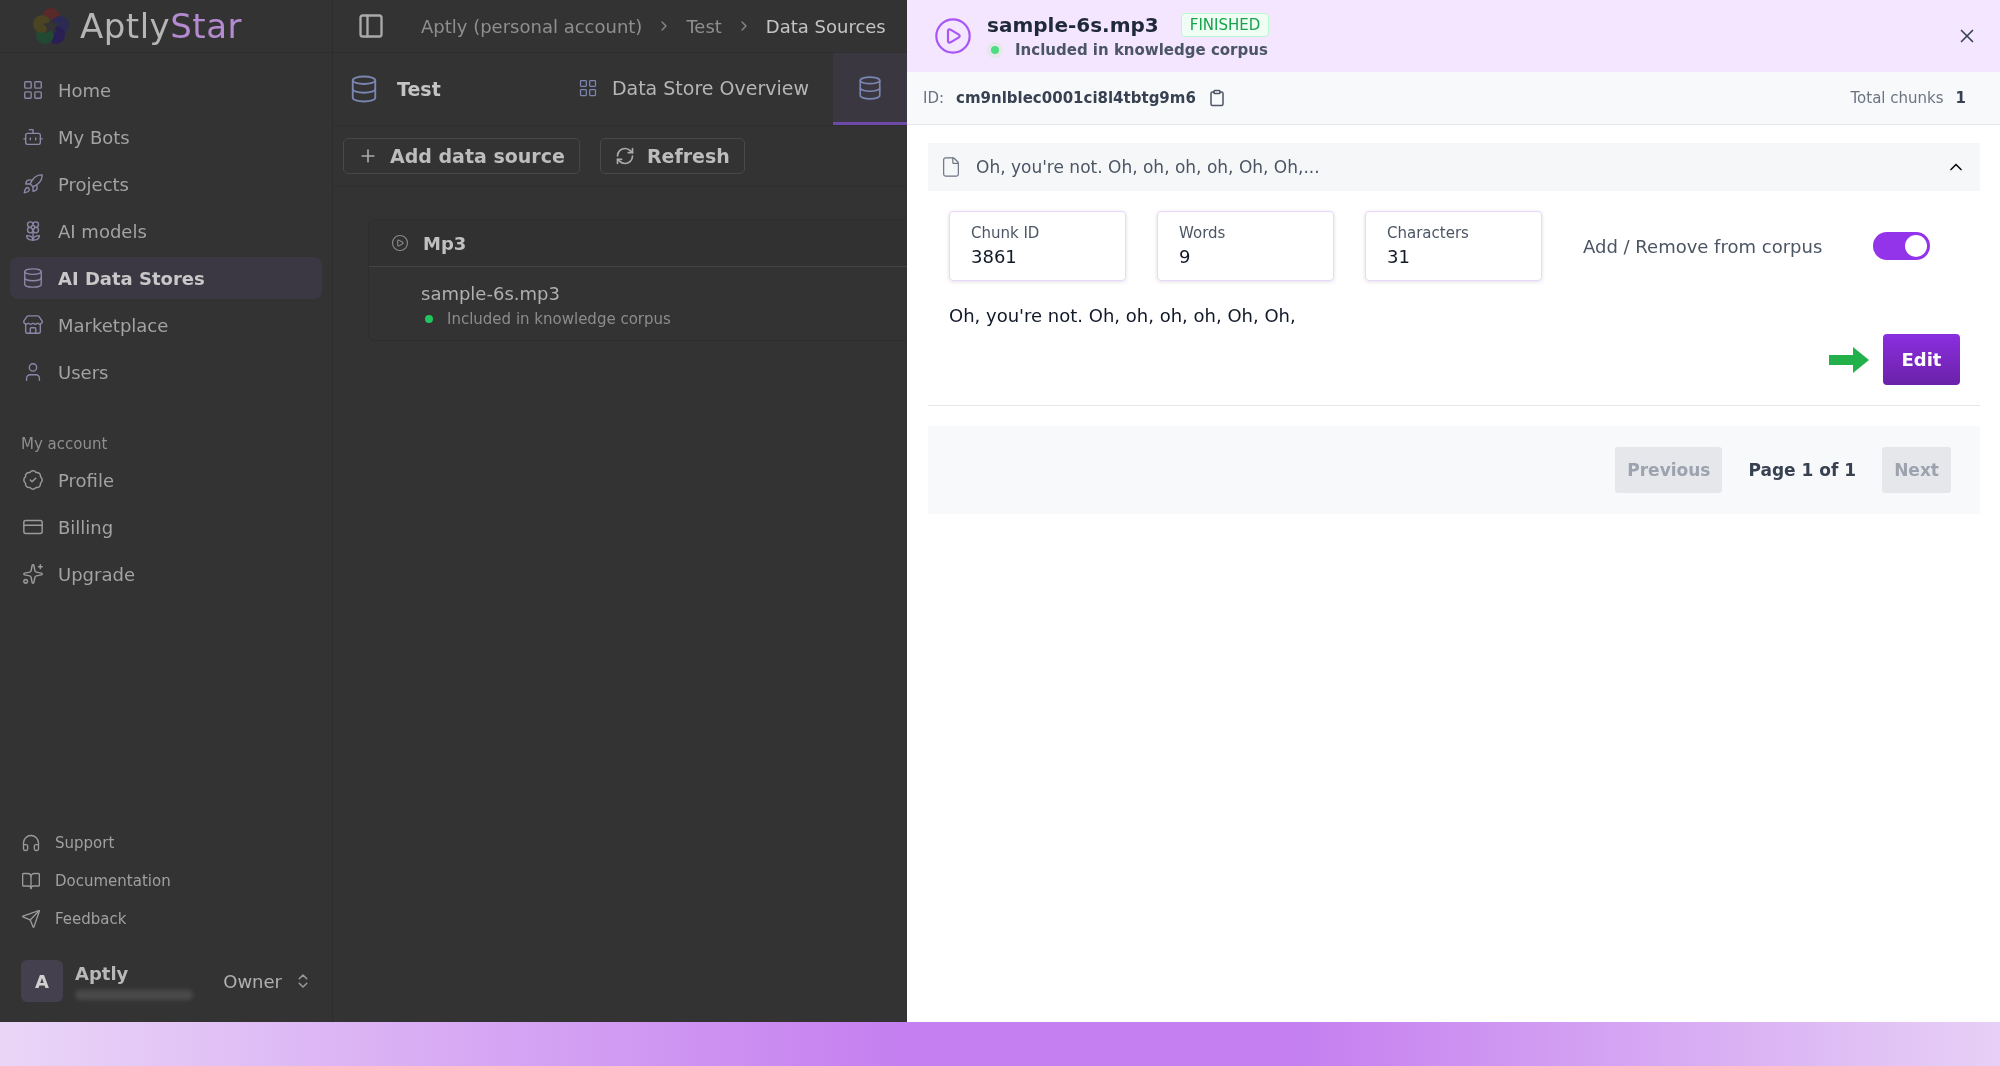 Image resolution: width=2000 pixels, height=1066 pixels. I want to click on toolbar-button: Add data source, so click(461, 156).